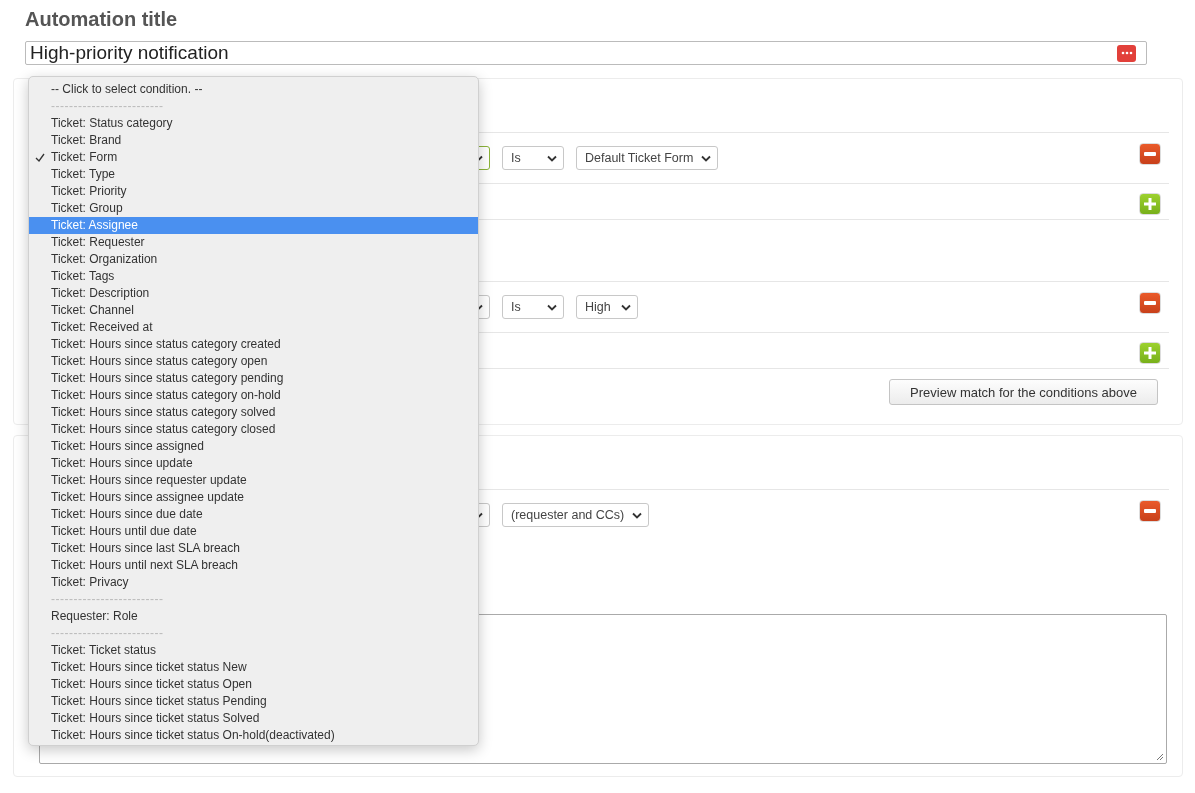 The image size is (1195, 793). Describe the element at coordinates (253, 446) in the screenshot. I see `menu-item: Ticket: Hours since assigned` at that location.